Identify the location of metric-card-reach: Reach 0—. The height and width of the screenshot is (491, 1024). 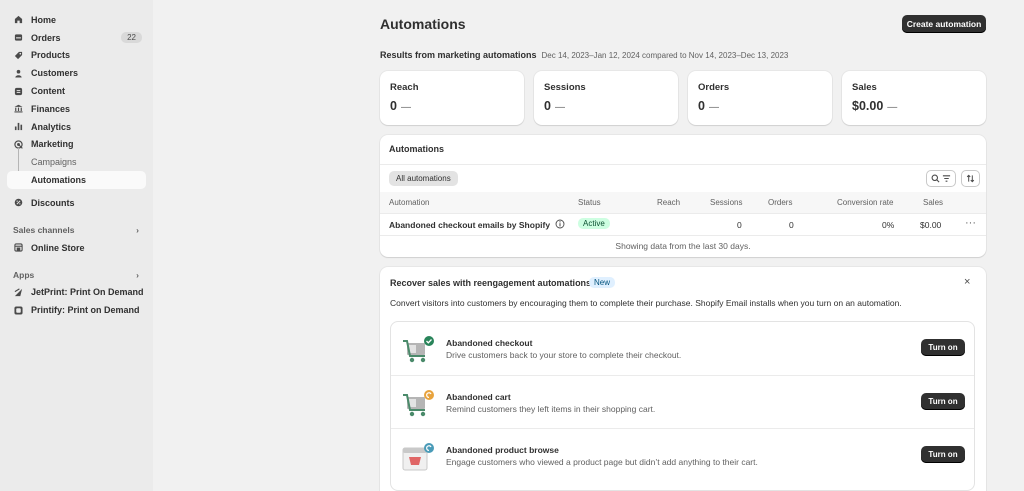
(452, 98).